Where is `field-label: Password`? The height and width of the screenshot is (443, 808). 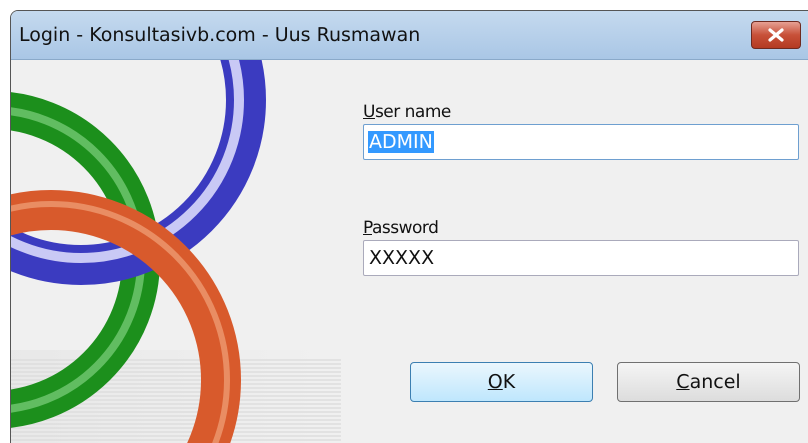 field-label: Password is located at coordinates (400, 228).